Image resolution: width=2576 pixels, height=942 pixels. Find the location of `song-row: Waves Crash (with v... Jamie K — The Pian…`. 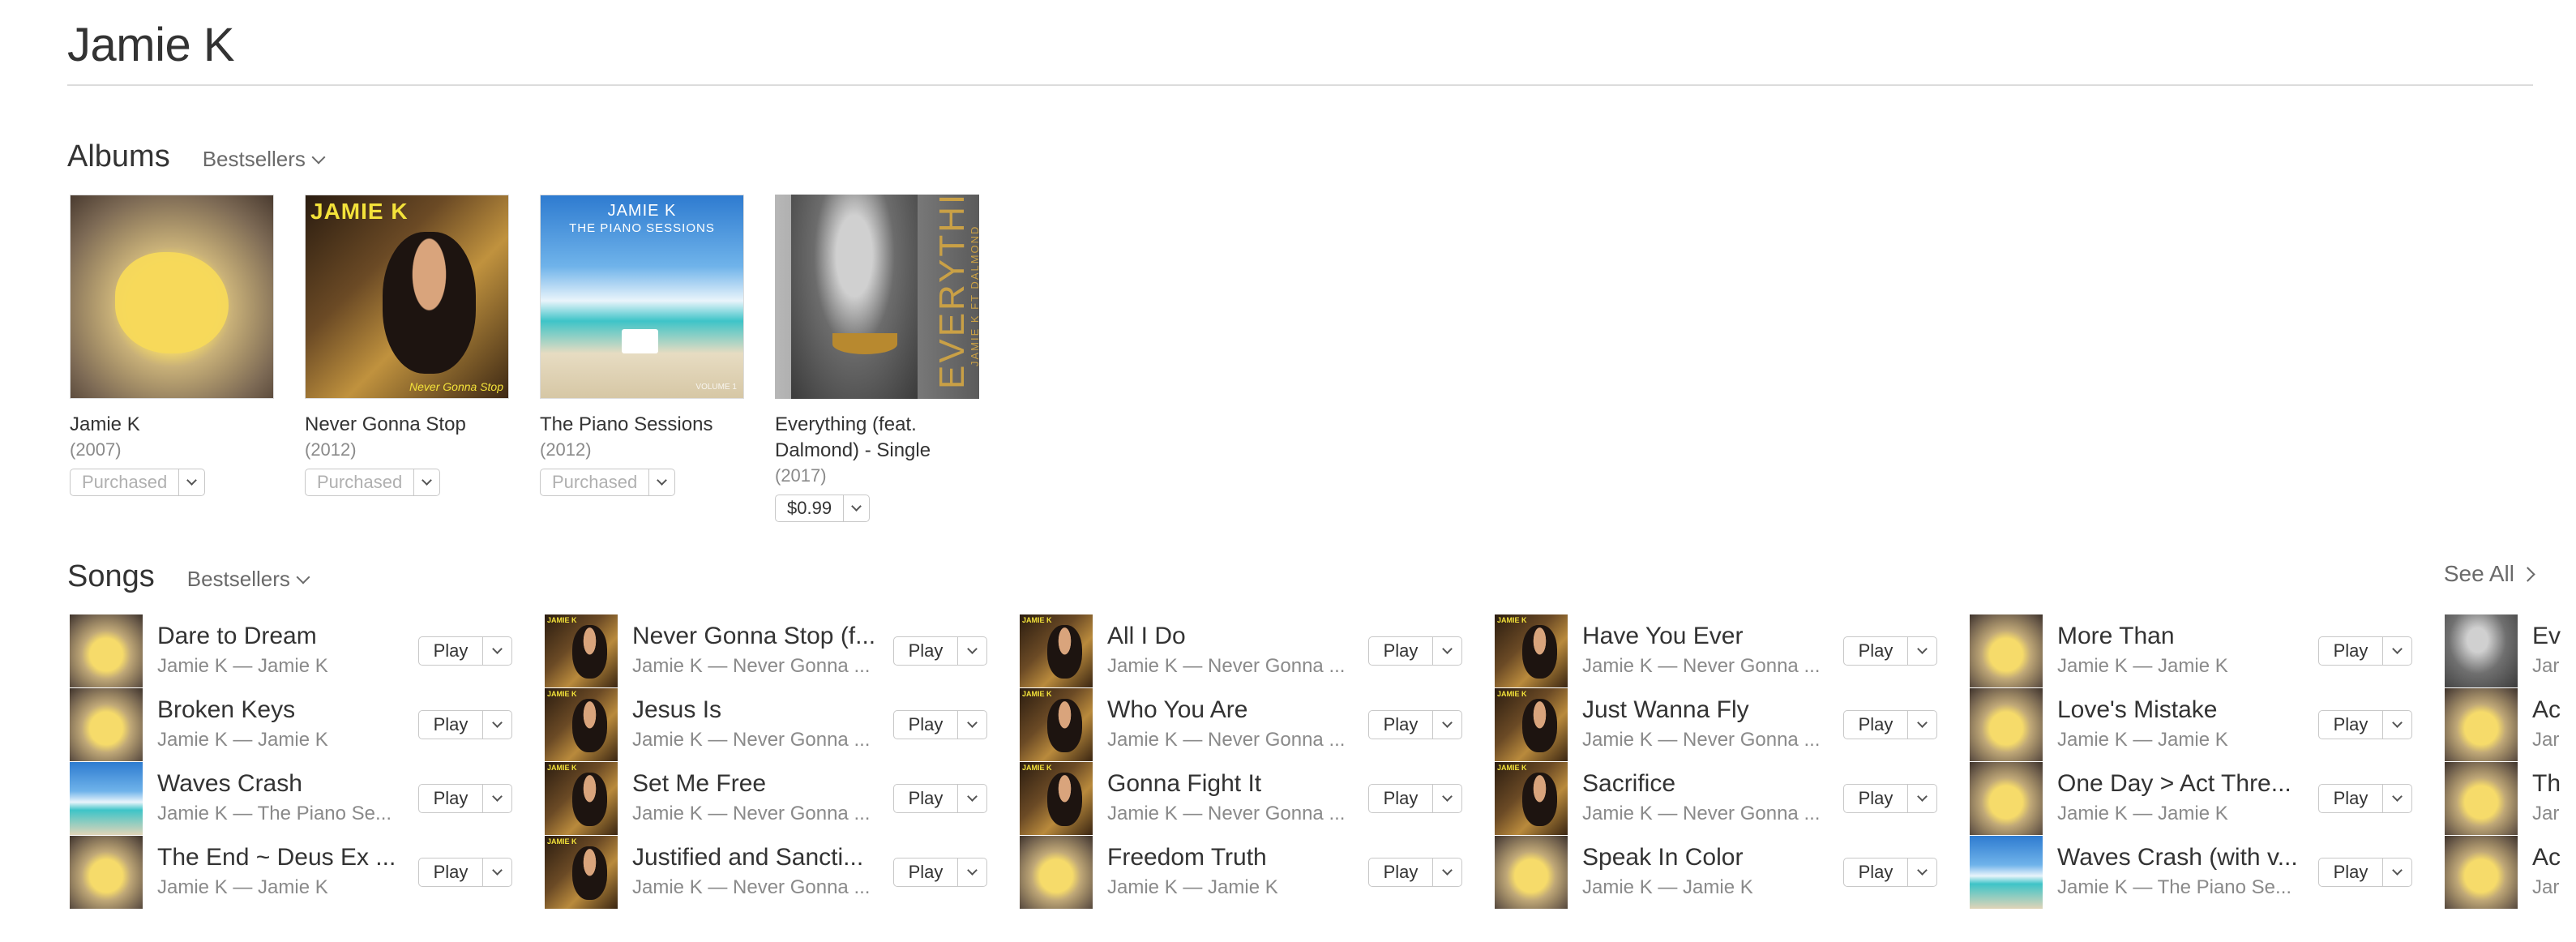

song-row: Waves Crash (with v... Jamie K — The Pian… is located at coordinates (2192, 873).